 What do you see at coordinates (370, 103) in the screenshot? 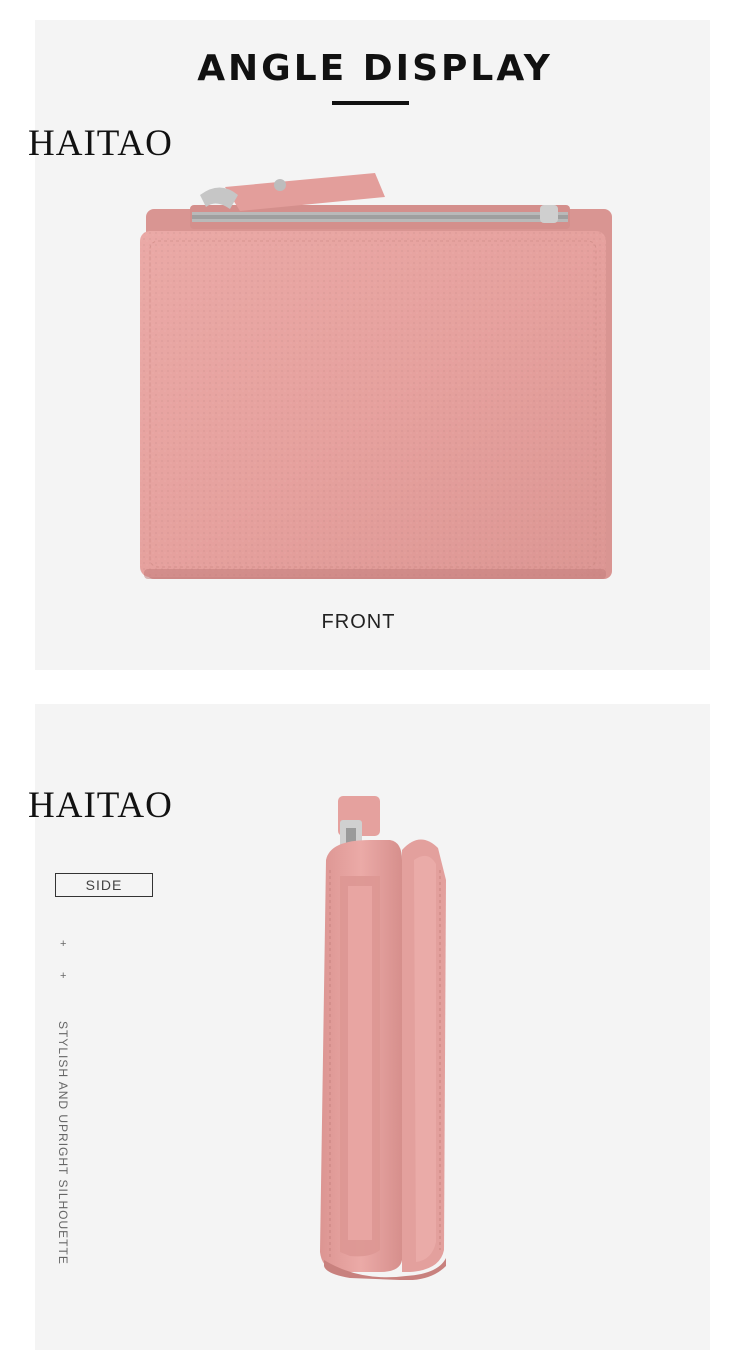
I see `title-underline` at bounding box center [370, 103].